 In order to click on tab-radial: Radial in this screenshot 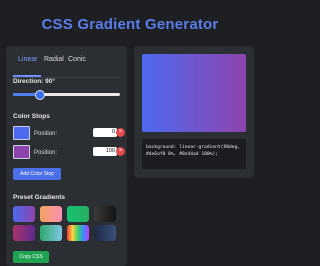, I will do `click(54, 59)`.